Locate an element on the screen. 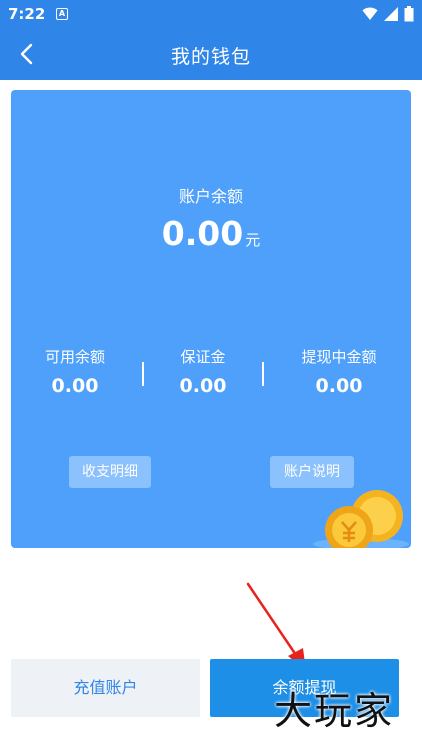  watermark: 大玩家 is located at coordinates (334, 711).